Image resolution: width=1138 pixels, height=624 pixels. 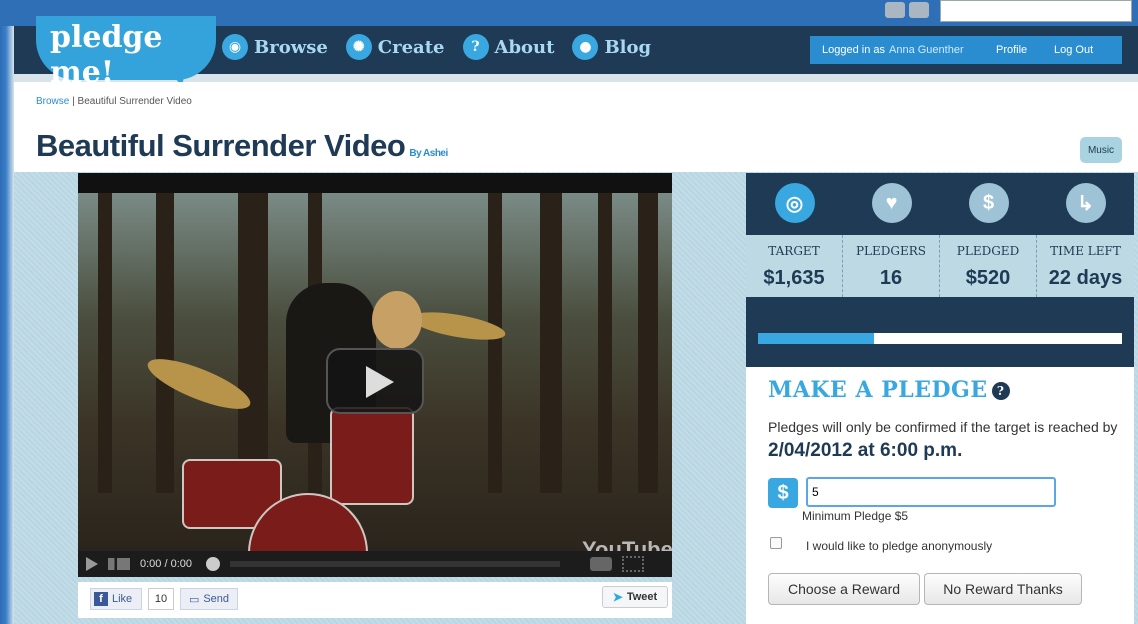 What do you see at coordinates (633, 564) in the screenshot?
I see `fullscreen-icon` at bounding box center [633, 564].